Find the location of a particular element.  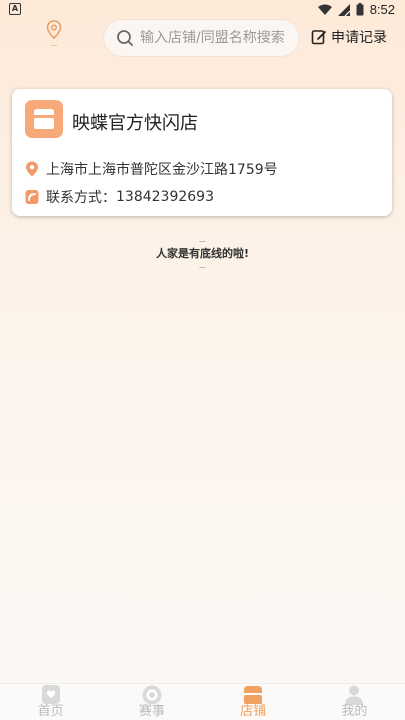

location-button: — is located at coordinates (54, 37).